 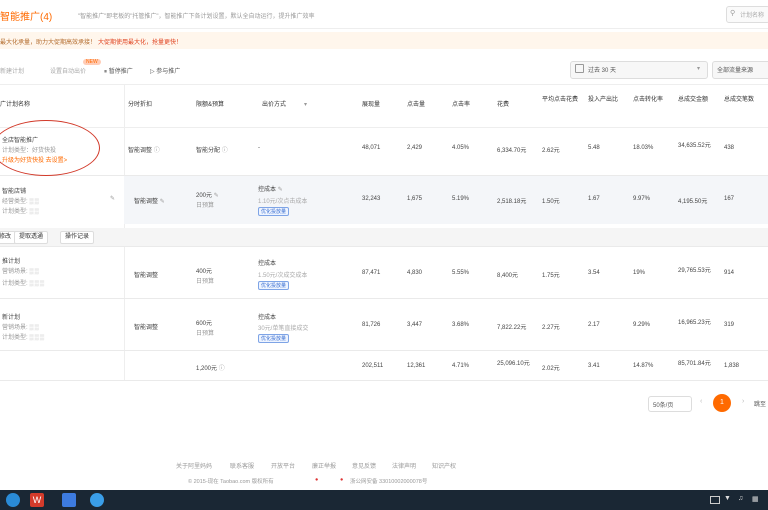 What do you see at coordinates (743, 401) in the screenshot?
I see `next-page-button: ›` at bounding box center [743, 401].